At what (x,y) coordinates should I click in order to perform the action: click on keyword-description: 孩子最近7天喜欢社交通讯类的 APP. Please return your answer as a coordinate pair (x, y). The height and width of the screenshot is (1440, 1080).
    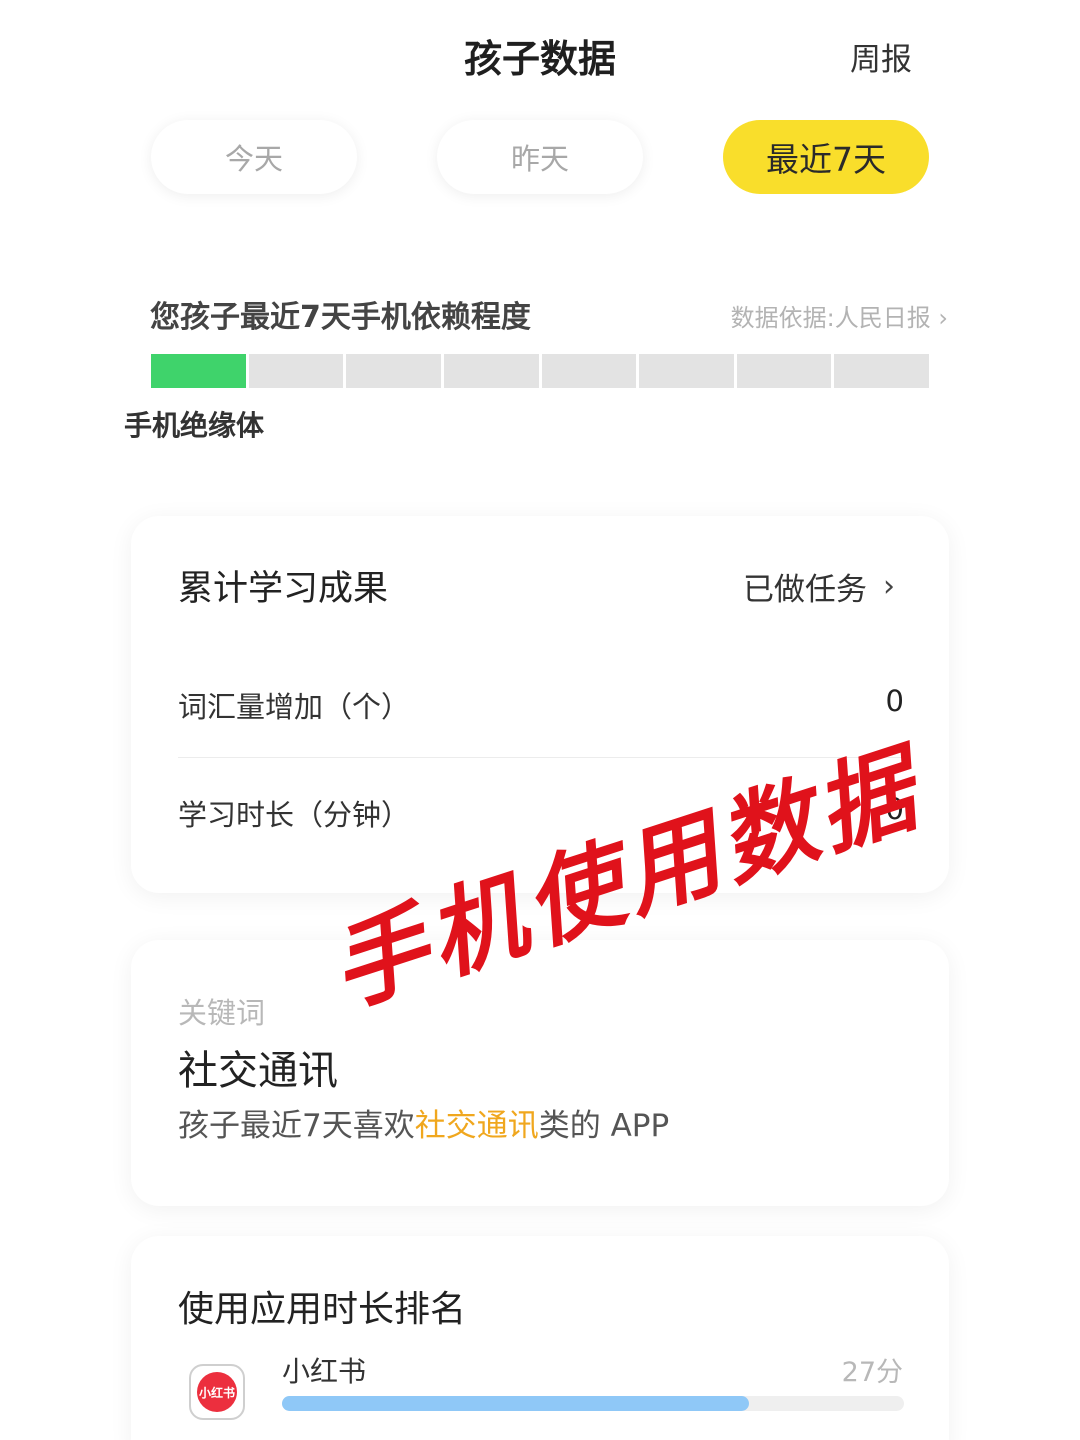
    Looking at the image, I should click on (423, 1122).